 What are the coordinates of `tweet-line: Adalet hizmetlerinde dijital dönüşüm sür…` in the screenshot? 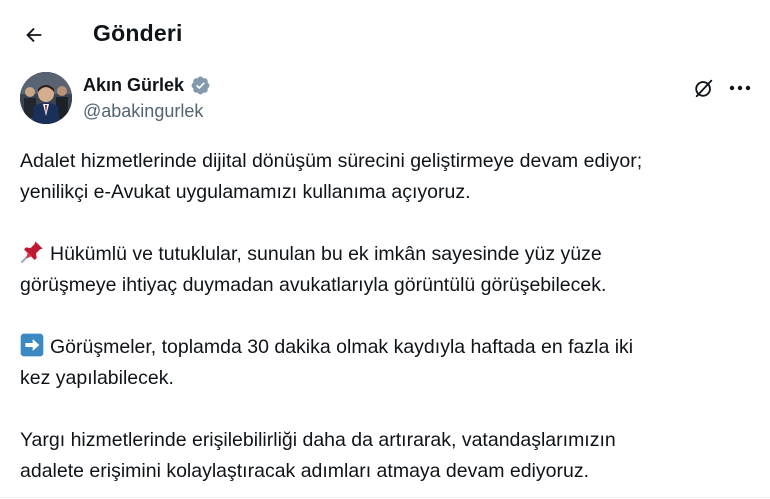 It's located at (331, 161).